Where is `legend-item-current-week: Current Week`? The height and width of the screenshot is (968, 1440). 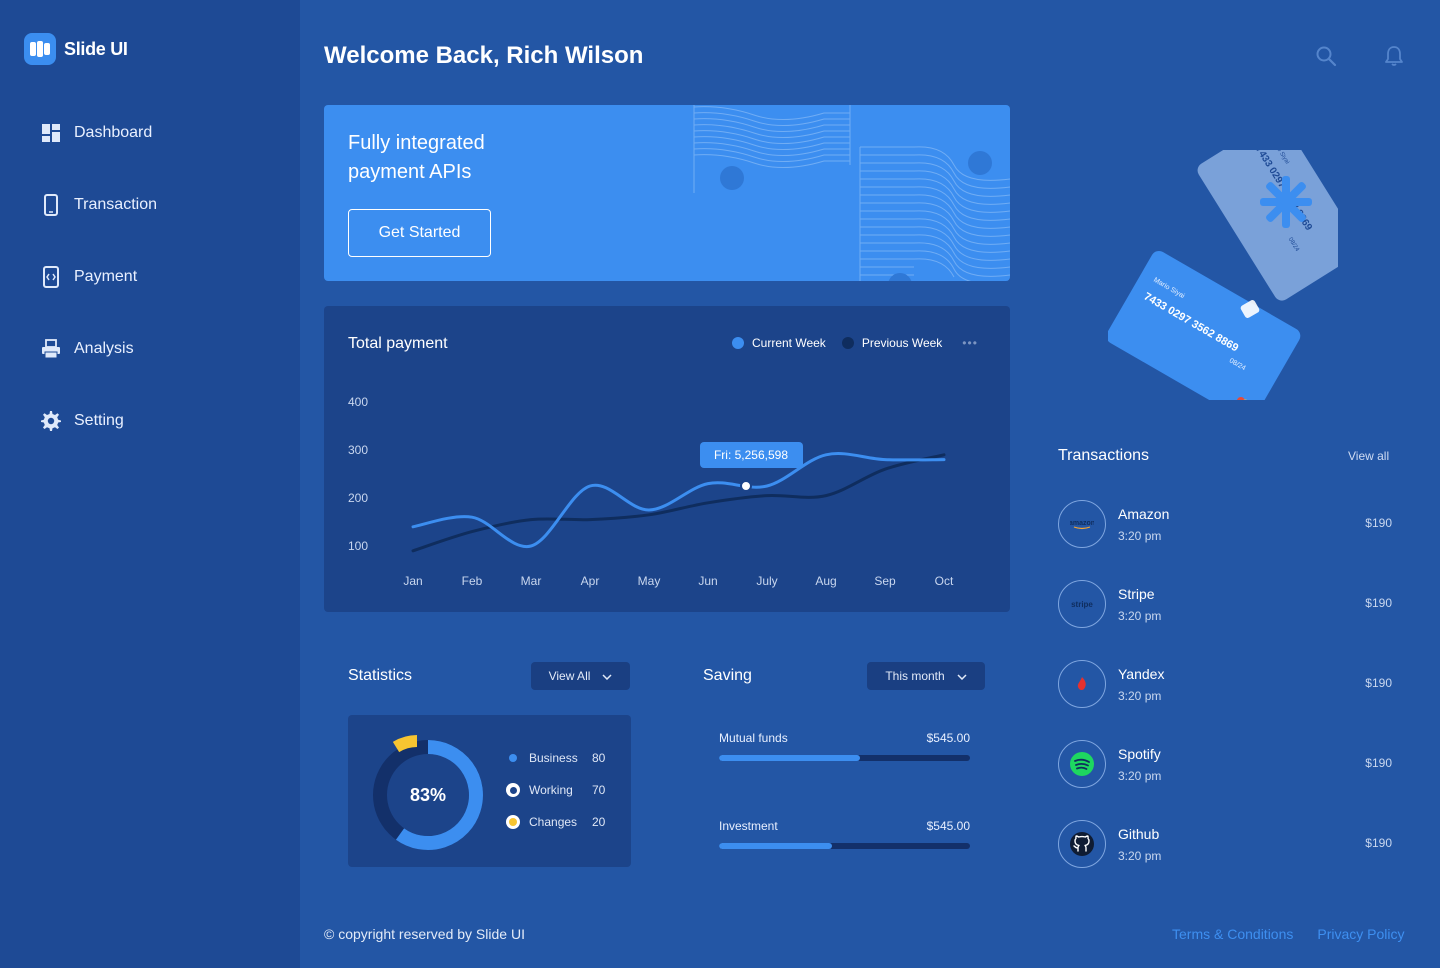
legend-item-current-week: Current Week is located at coordinates (779, 343).